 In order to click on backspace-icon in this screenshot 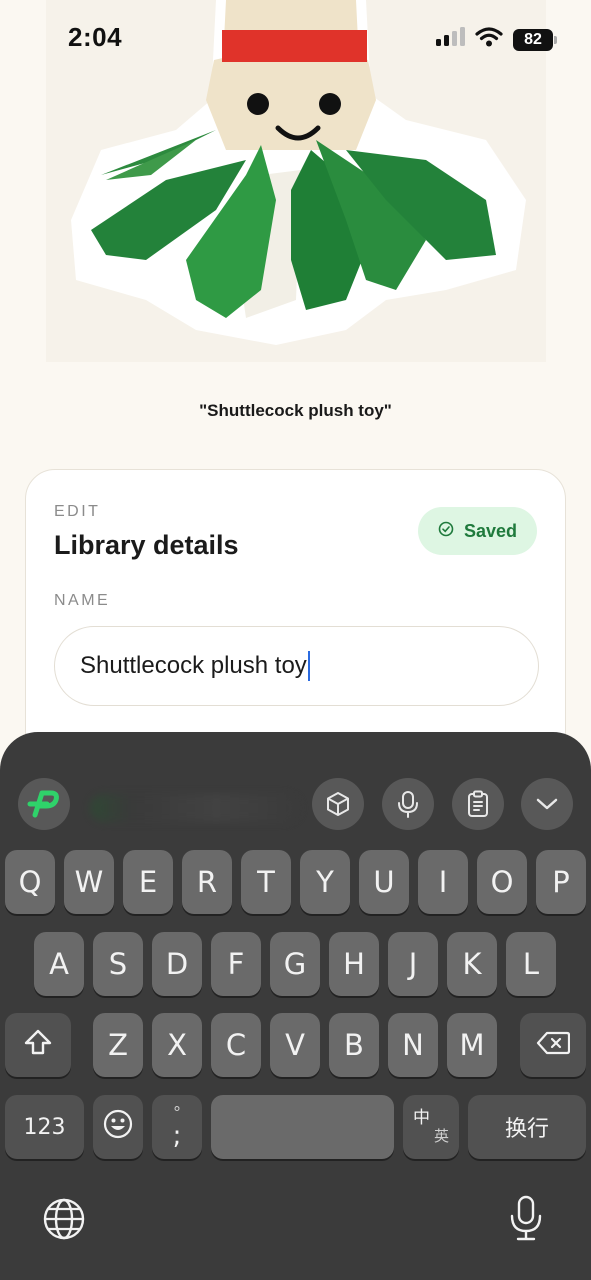, I will do `click(553, 1045)`.